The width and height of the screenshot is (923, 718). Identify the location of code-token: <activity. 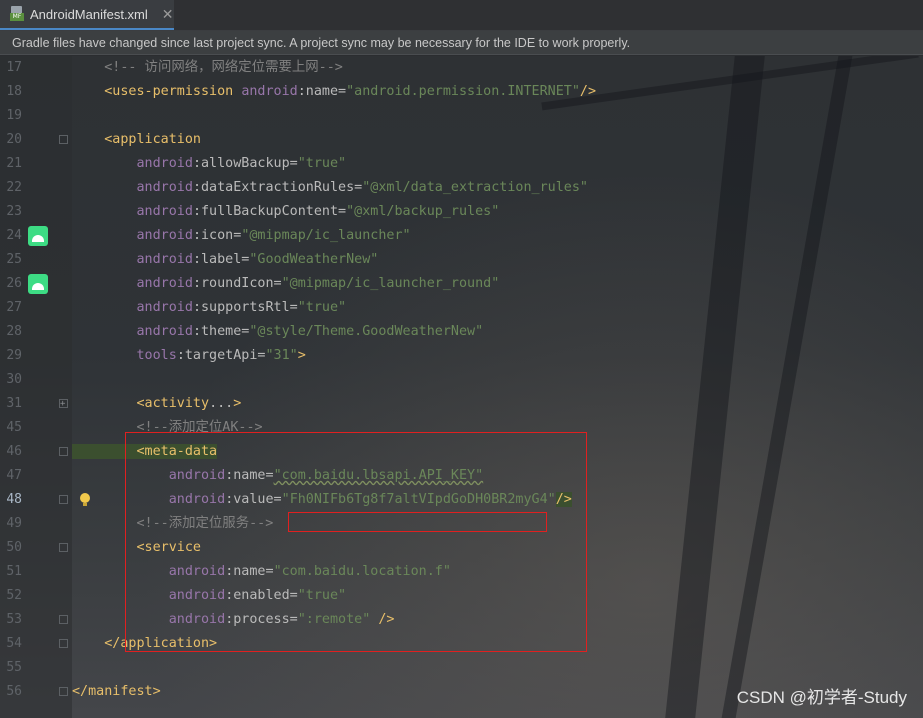
(141, 403).